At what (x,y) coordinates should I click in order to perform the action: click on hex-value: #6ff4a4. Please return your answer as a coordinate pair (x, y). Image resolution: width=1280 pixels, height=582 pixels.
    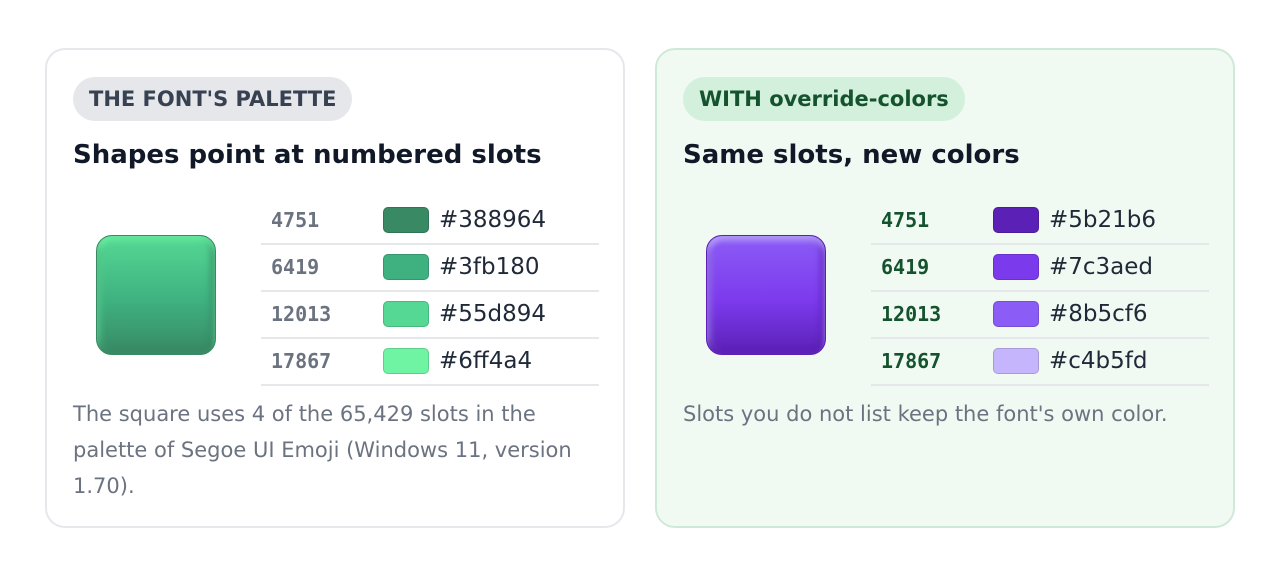
    Looking at the image, I should click on (486, 361).